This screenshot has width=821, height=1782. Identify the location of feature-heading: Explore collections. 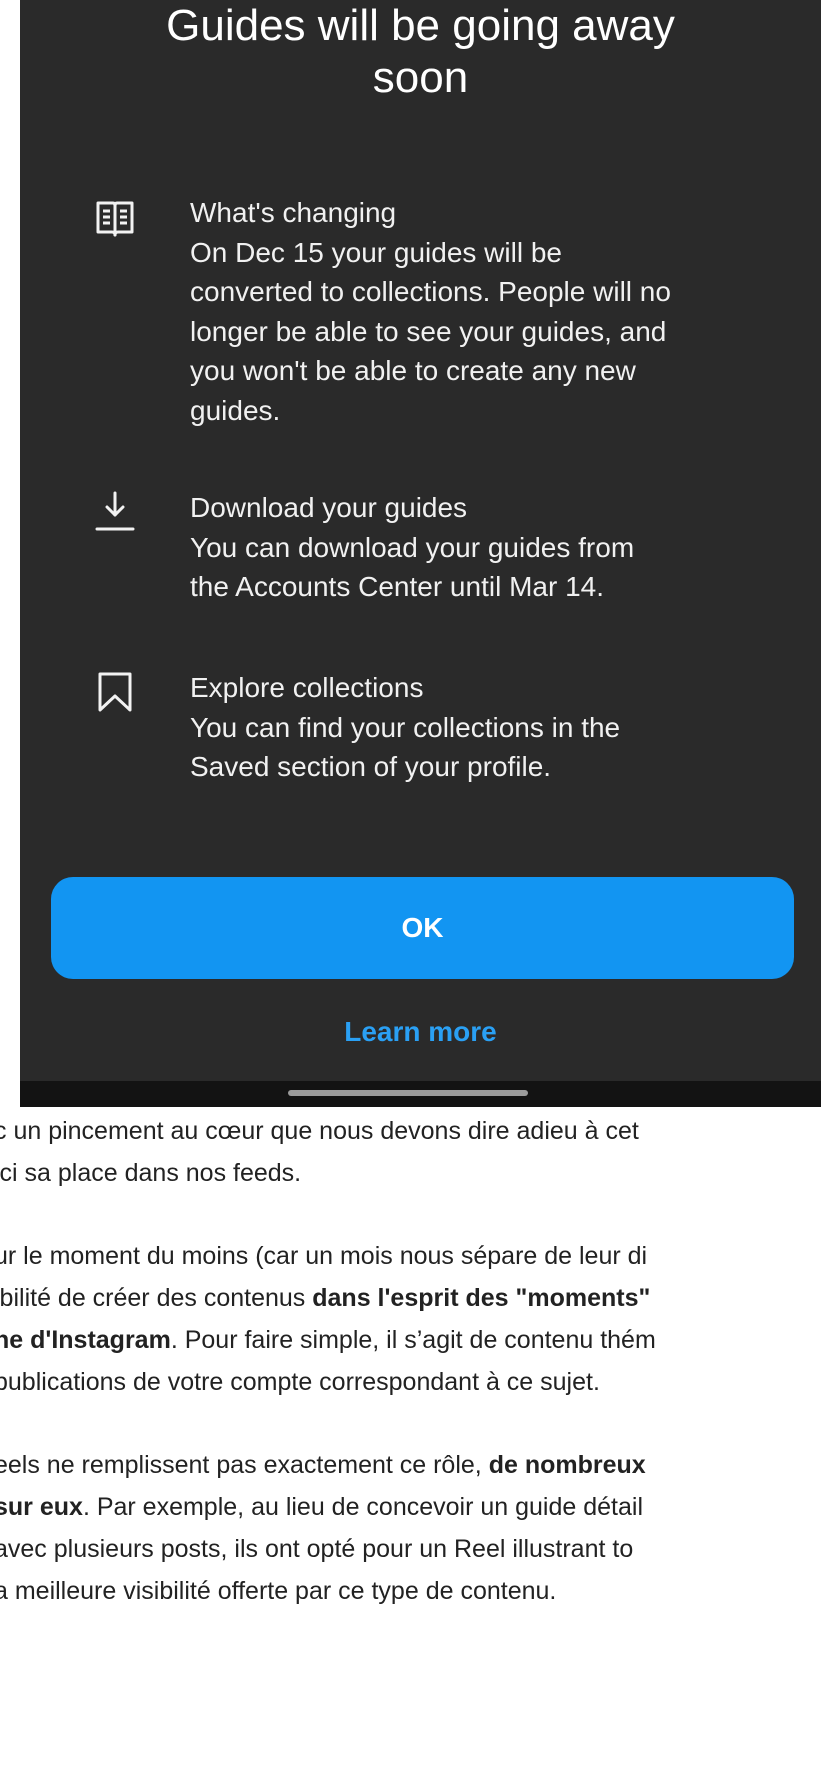
(307, 687).